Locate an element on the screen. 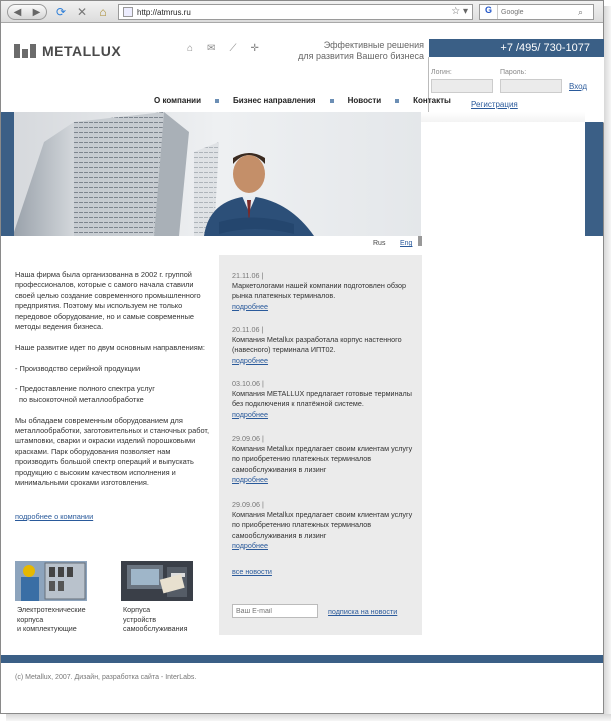 This screenshot has height=721, width=611. menu-item-business: Бизнес направления is located at coordinates (274, 100).